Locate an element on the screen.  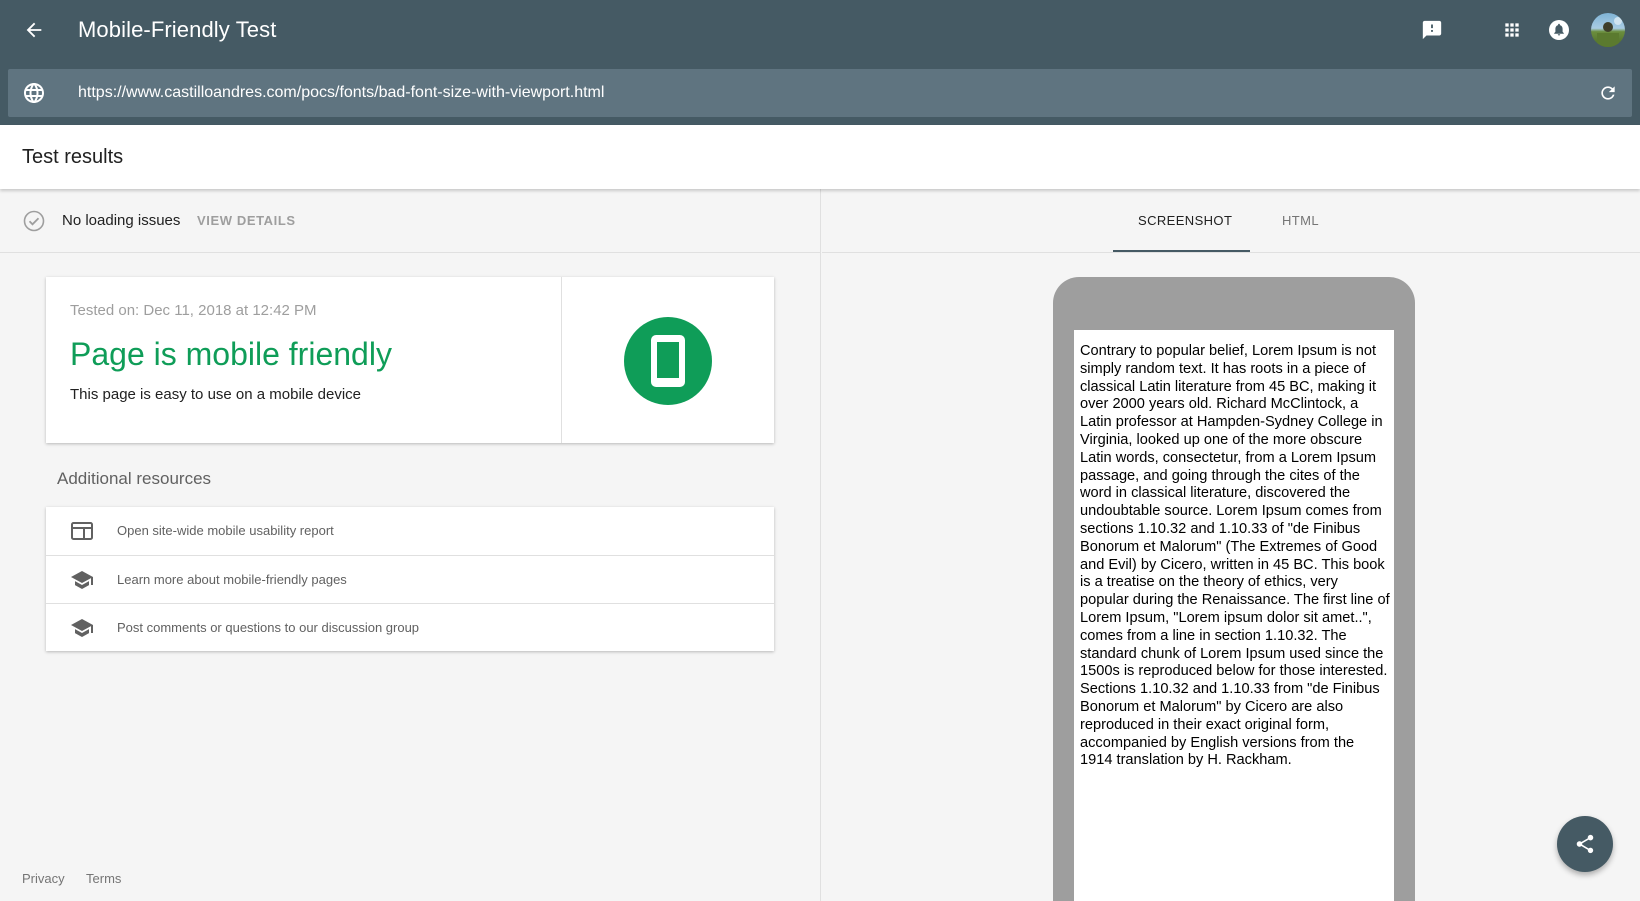
app-title: Mobile-Friendly Test is located at coordinates (177, 29).